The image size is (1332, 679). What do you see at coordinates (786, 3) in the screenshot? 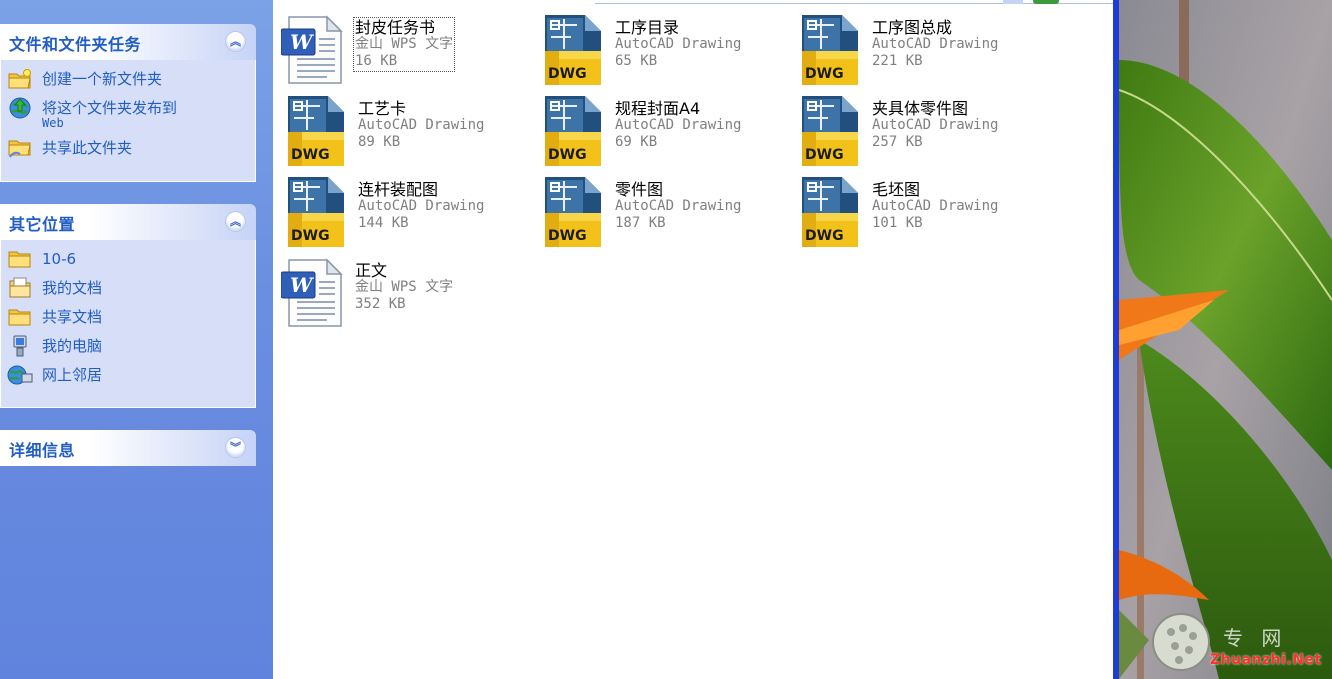
I see `address-bar-edge` at bounding box center [786, 3].